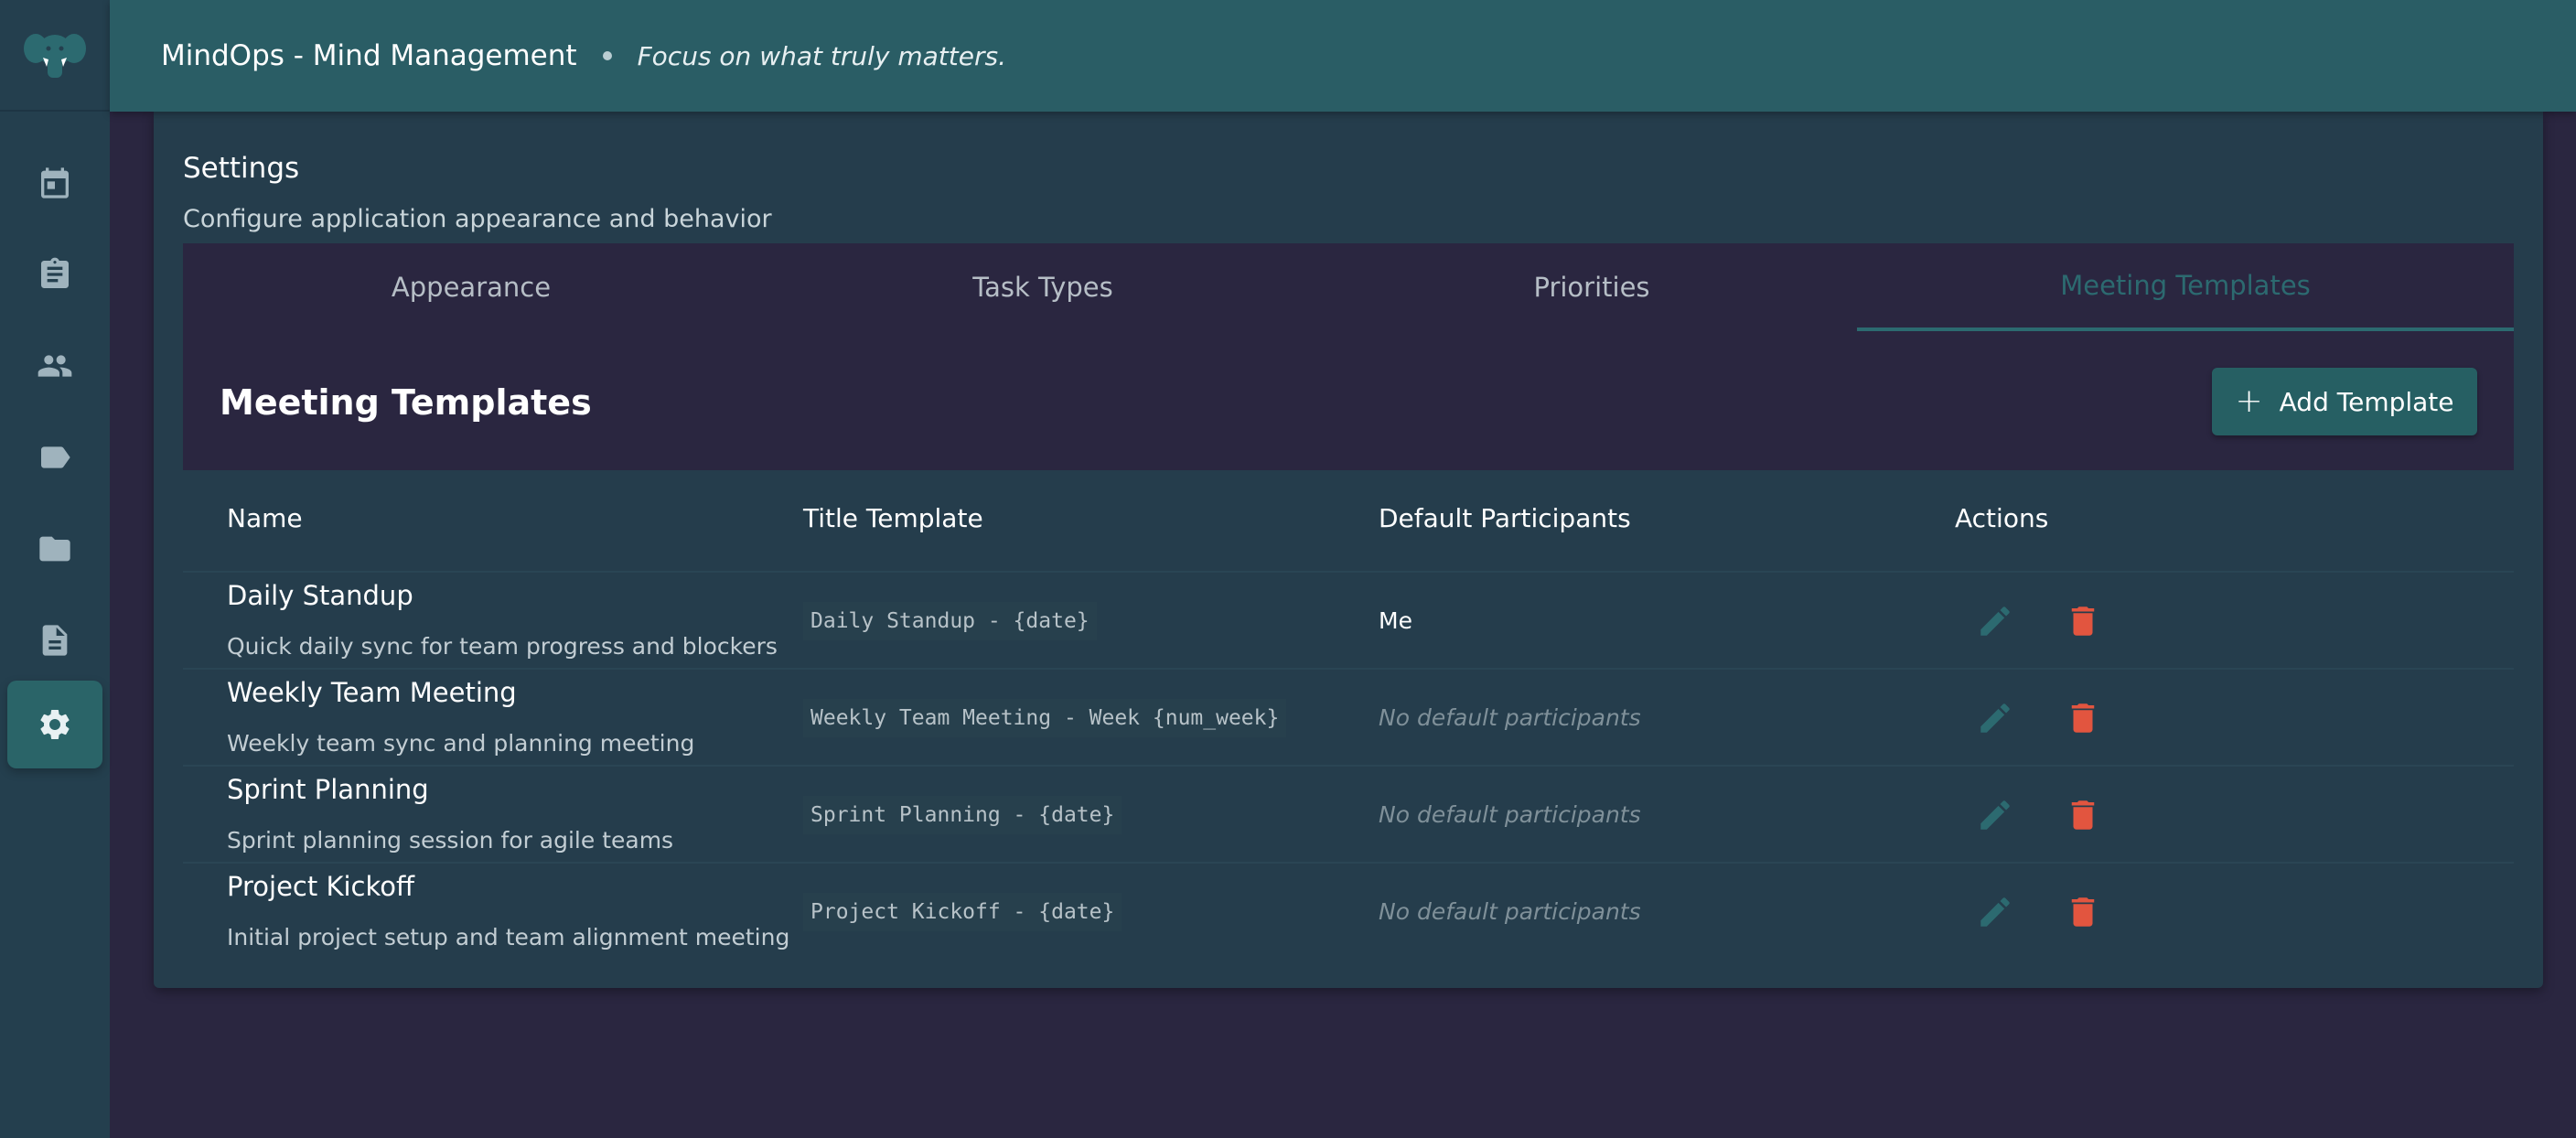 This screenshot has height=1138, width=2576. I want to click on column-header-default-participants: Default Participants, so click(1505, 518).